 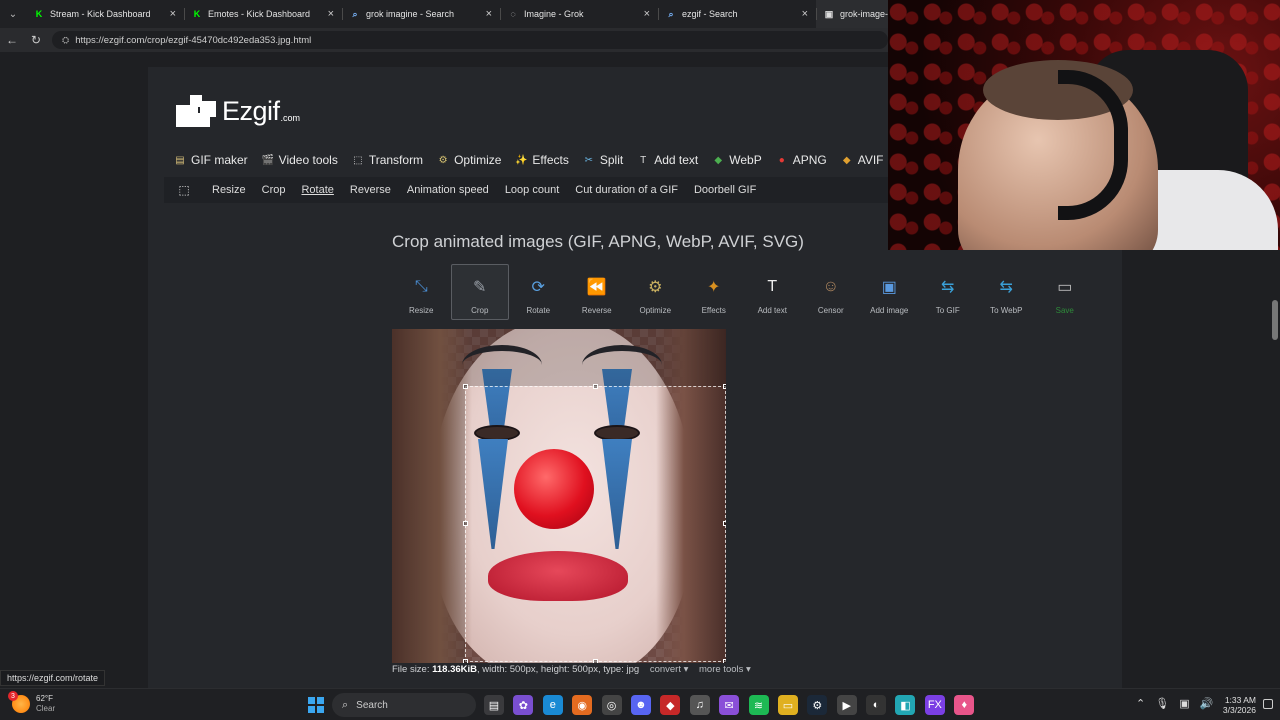 What do you see at coordinates (737, 14) in the screenshot?
I see `browser-tab: ⌕ ezgif - Search ×` at bounding box center [737, 14].